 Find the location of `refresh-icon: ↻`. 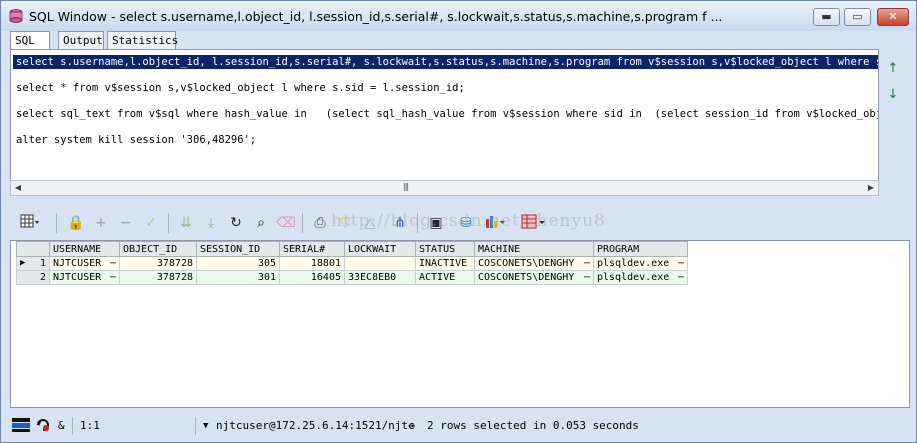

refresh-icon: ↻ is located at coordinates (236, 223).